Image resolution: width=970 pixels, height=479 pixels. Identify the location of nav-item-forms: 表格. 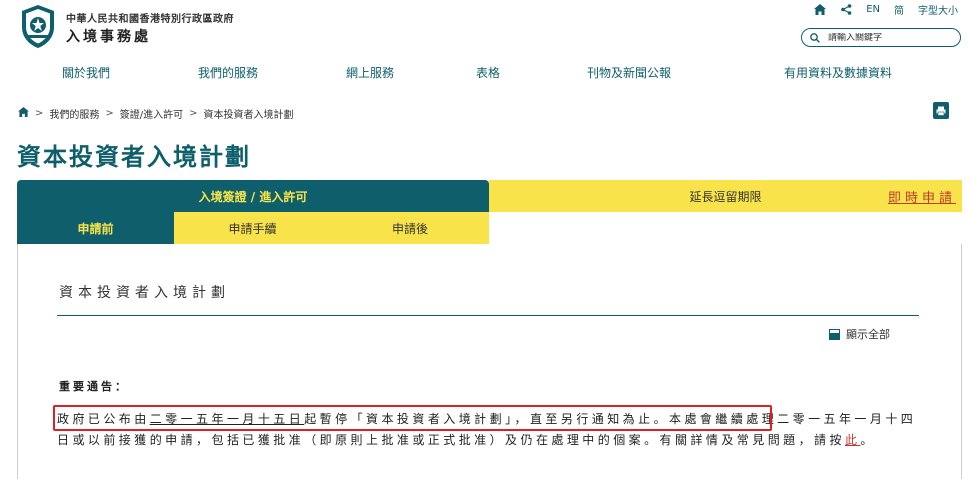
(488, 72).